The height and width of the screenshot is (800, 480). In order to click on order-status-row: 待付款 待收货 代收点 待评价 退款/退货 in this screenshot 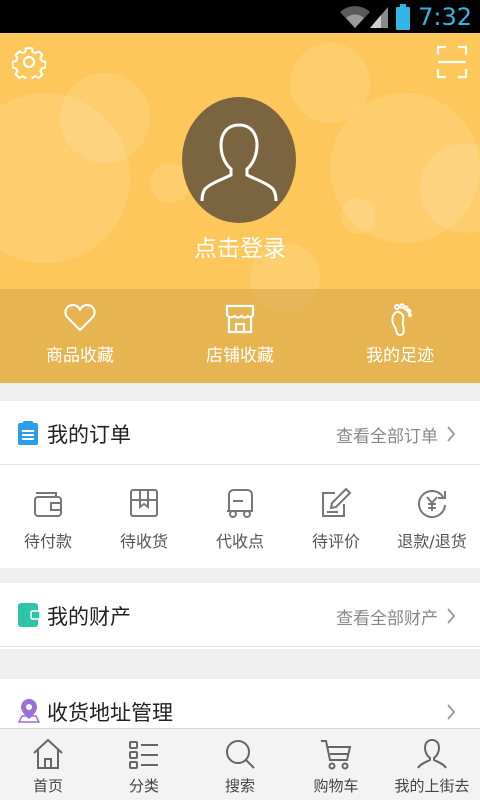, I will do `click(240, 516)`.